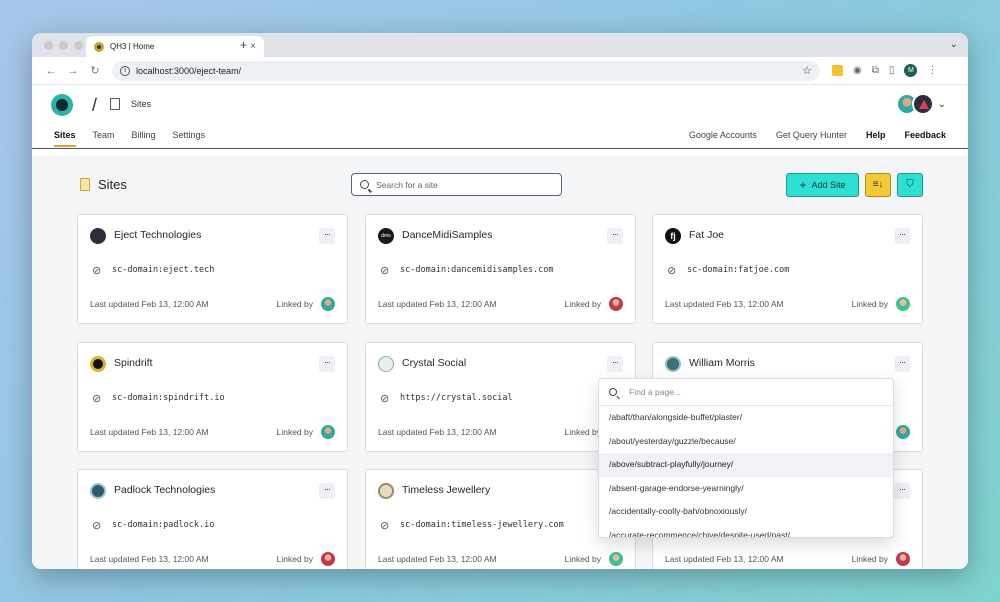  What do you see at coordinates (746, 512) in the screenshot?
I see `page-option: /accidentally-coolly-bah/obnoxiously/` at bounding box center [746, 512].